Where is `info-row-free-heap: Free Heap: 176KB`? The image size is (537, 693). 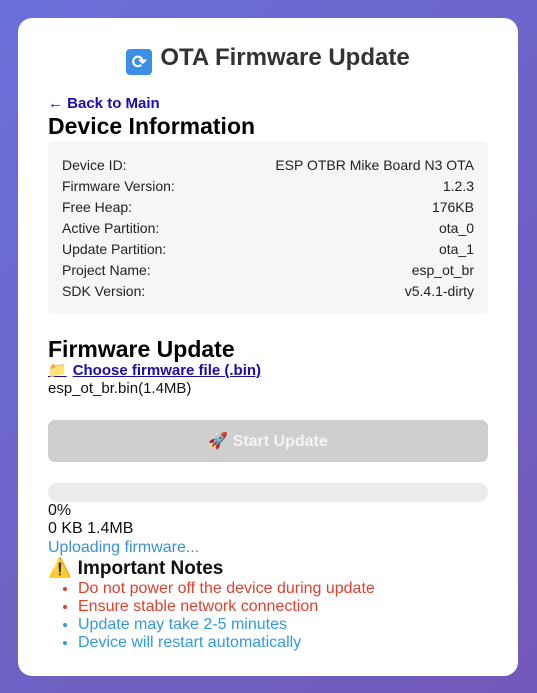
info-row-free-heap: Free Heap: 176KB is located at coordinates (268, 207).